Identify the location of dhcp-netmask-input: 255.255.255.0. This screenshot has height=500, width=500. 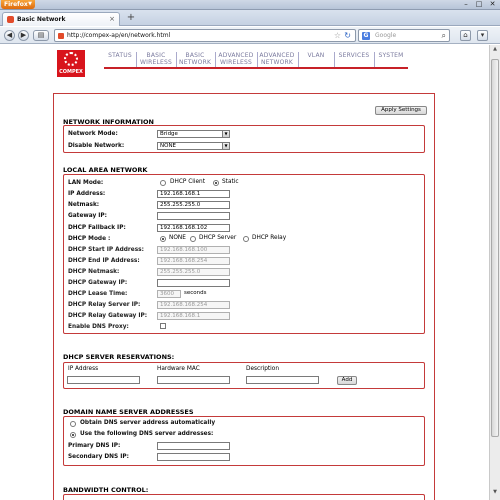
(193, 272).